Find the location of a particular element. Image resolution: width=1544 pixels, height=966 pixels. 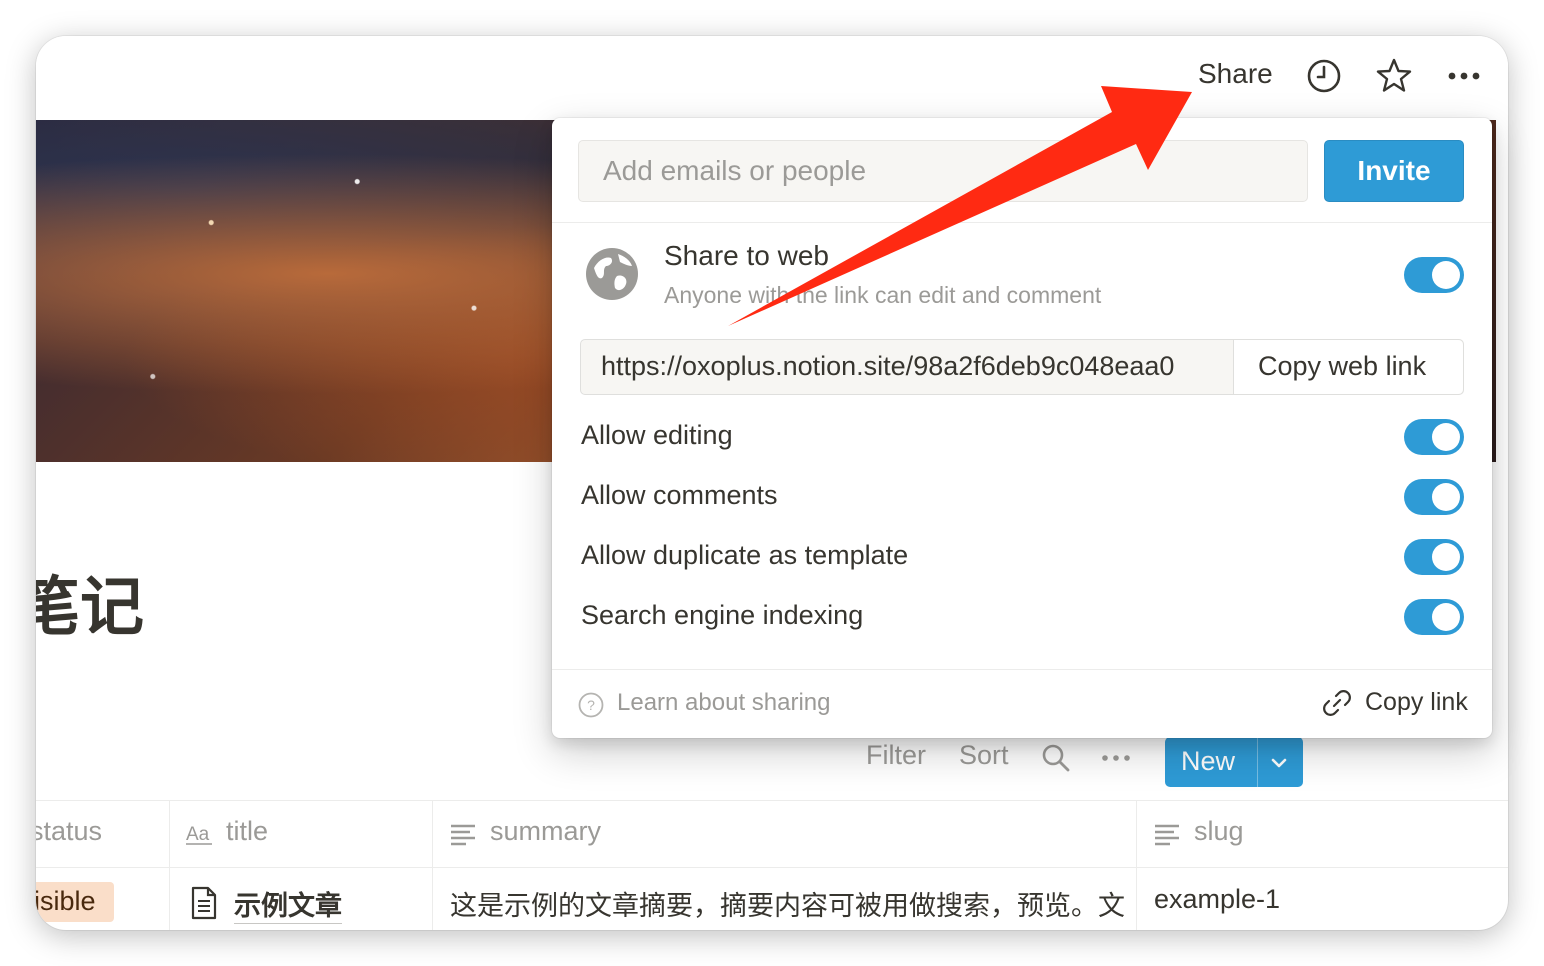

help-icon: ? is located at coordinates (591, 705).